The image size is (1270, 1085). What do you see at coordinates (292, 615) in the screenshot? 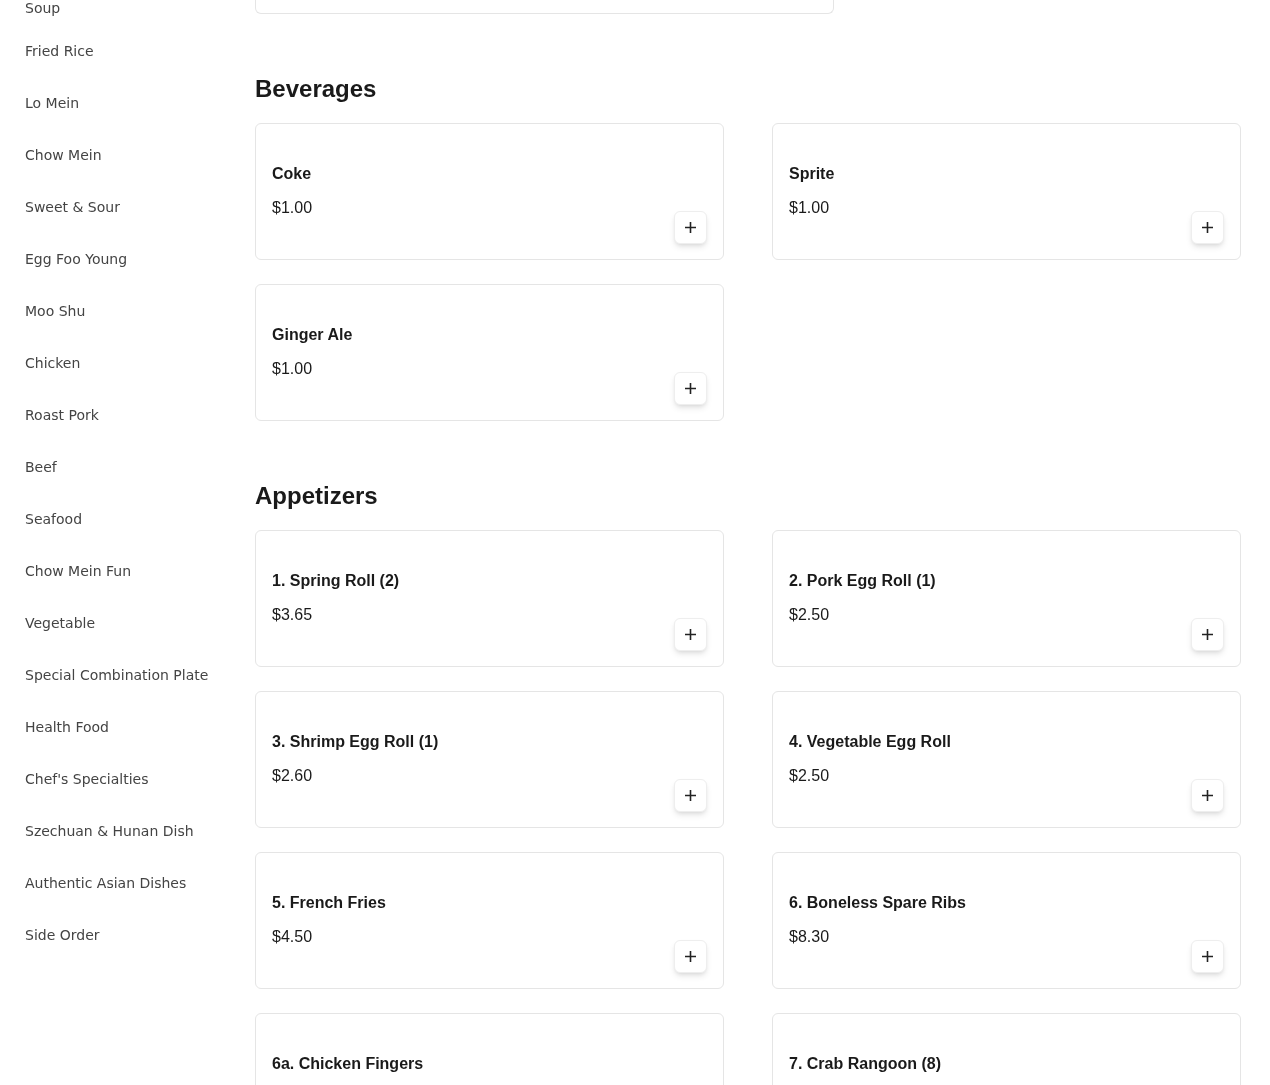
I see `item-price: $3.65` at bounding box center [292, 615].